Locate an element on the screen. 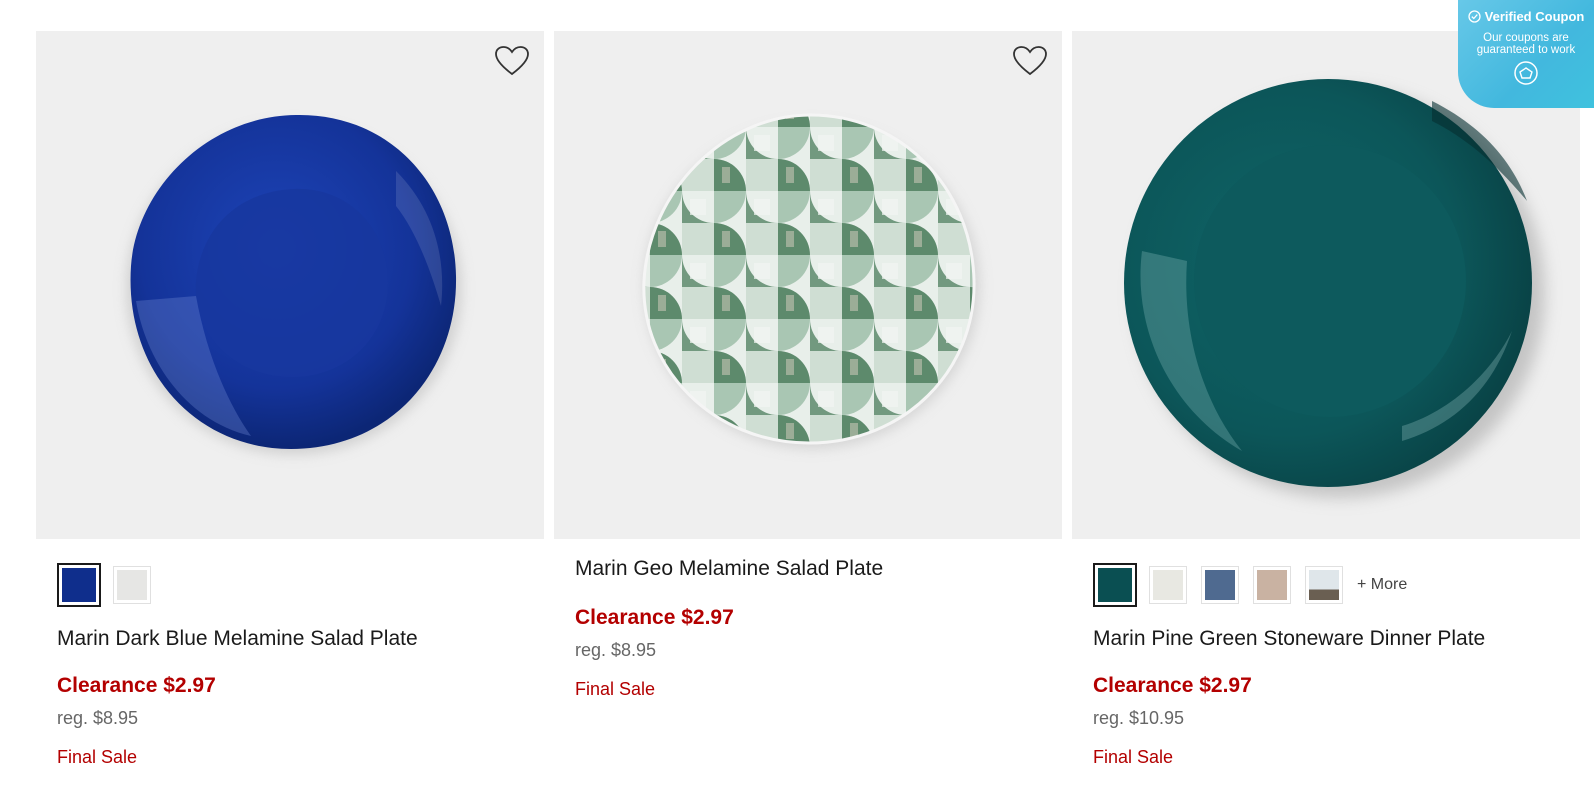 The width and height of the screenshot is (1594, 800). coupon-title-row: Verified Coupon is located at coordinates (1526, 16).